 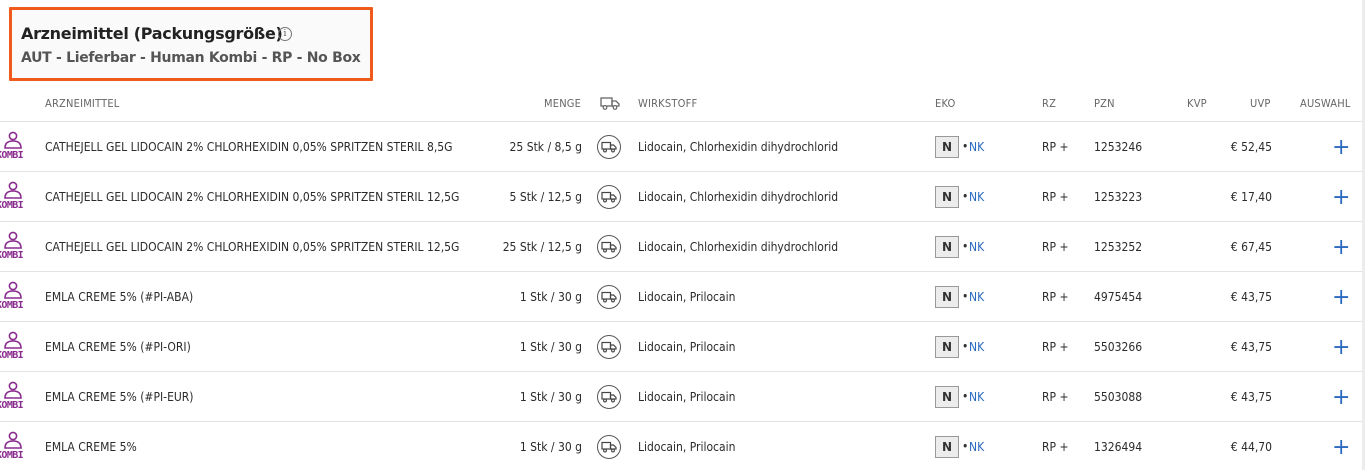 What do you see at coordinates (1118, 396) in the screenshot?
I see `pzn-value: 5503088` at bounding box center [1118, 396].